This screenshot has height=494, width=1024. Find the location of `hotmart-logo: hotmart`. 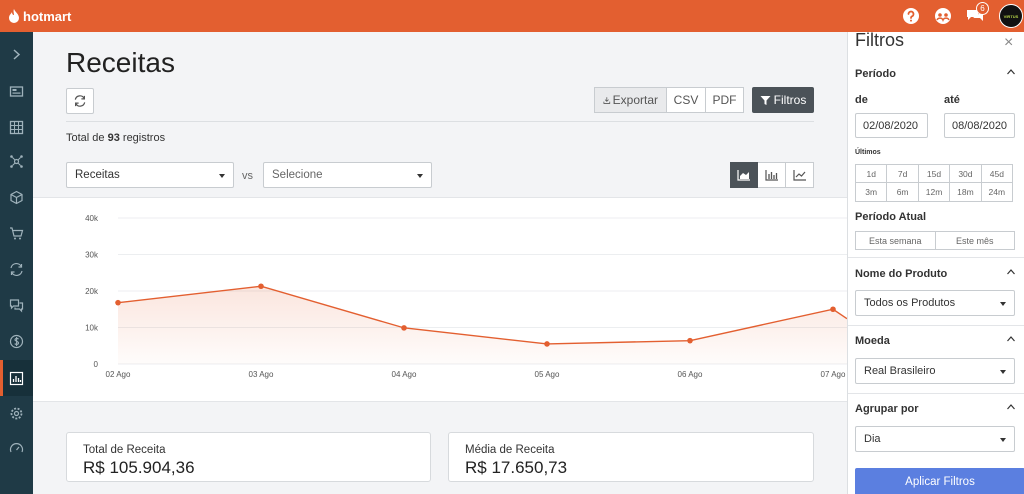

hotmart-logo: hotmart is located at coordinates (39, 16).